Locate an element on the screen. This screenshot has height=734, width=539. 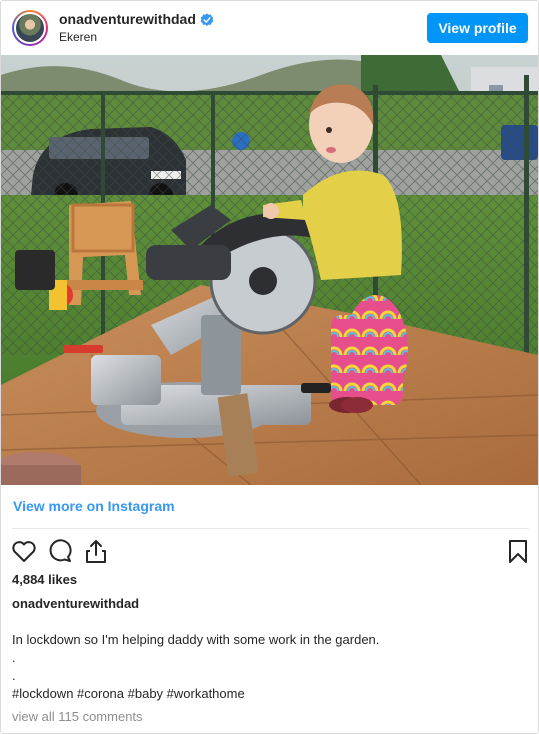
avatar-image is located at coordinates (30, 28).